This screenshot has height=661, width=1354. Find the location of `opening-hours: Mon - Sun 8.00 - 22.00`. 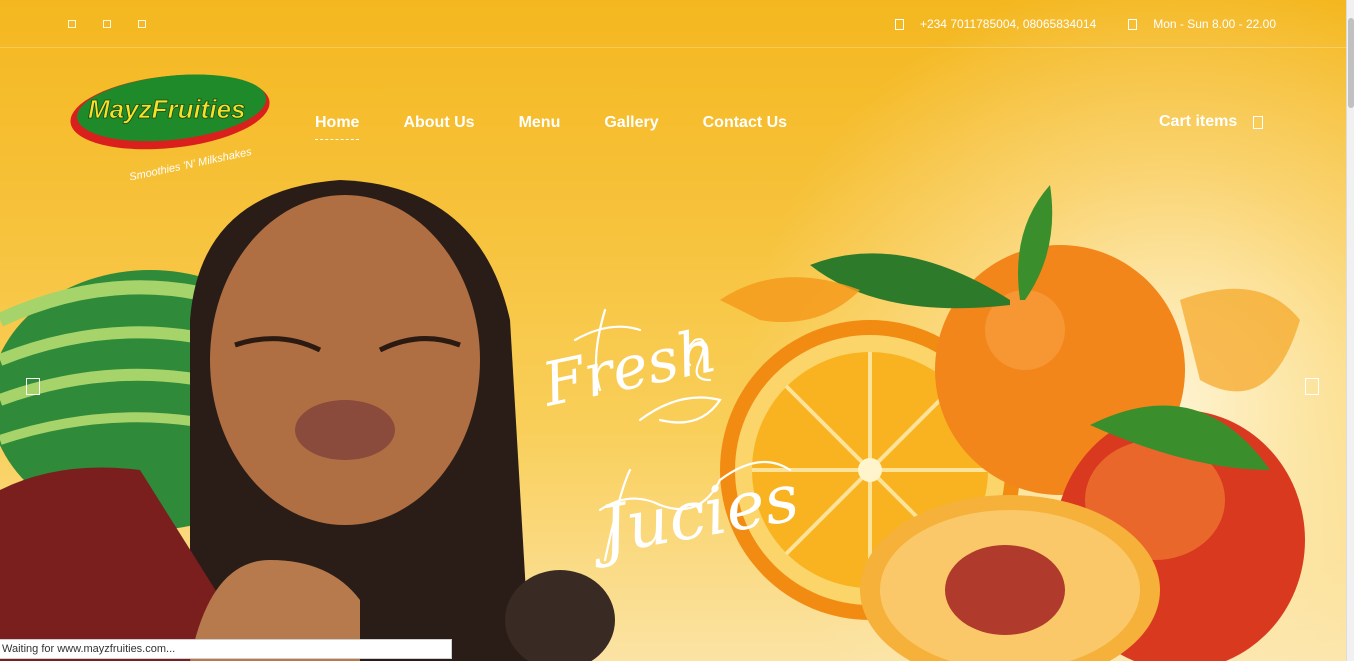

opening-hours: Mon - Sun 8.00 - 22.00 is located at coordinates (1214, 24).